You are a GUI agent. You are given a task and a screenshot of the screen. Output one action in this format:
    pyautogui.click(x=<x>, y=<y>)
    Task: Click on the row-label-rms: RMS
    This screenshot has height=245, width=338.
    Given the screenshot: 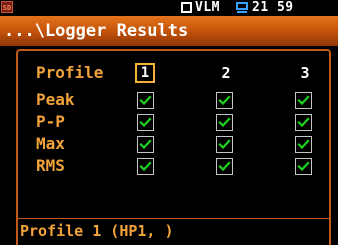 What is the action you would take?
    pyautogui.click(x=50, y=165)
    